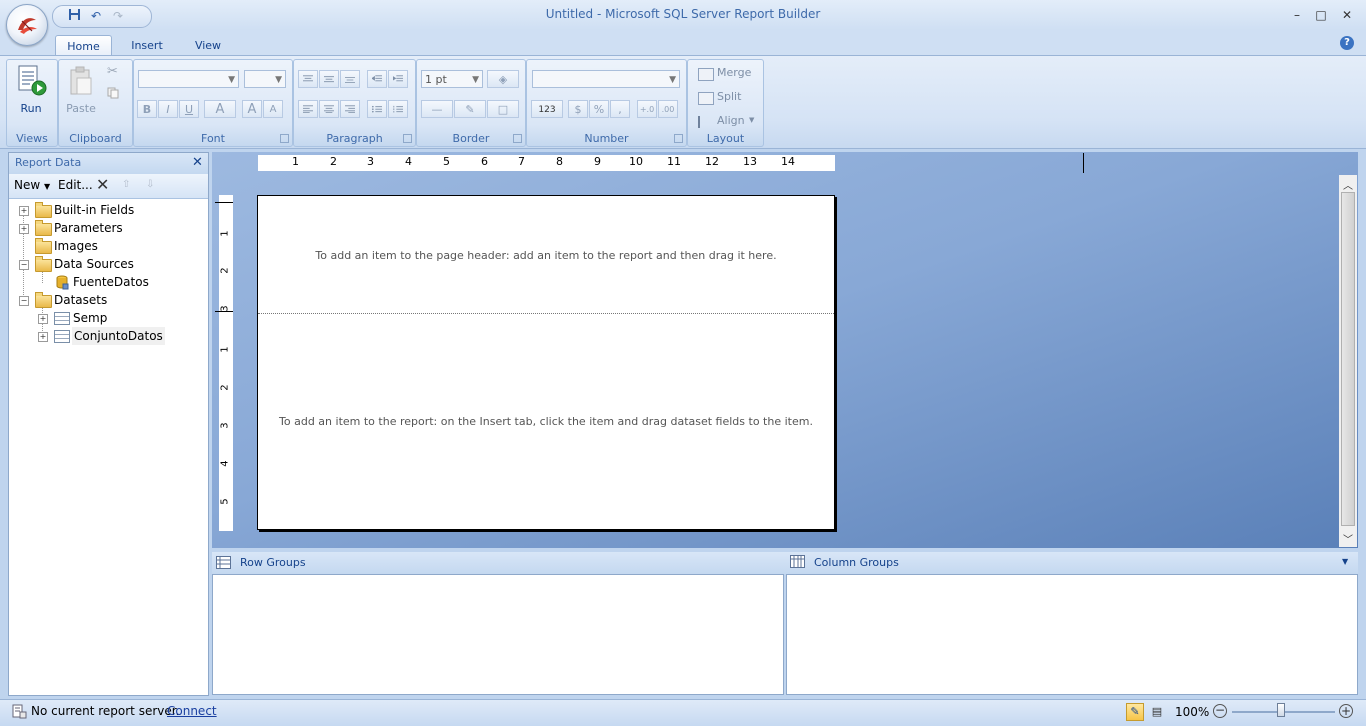 This screenshot has width=1366, height=726. I want to click on zoom-out-button: −, so click(1220, 711).